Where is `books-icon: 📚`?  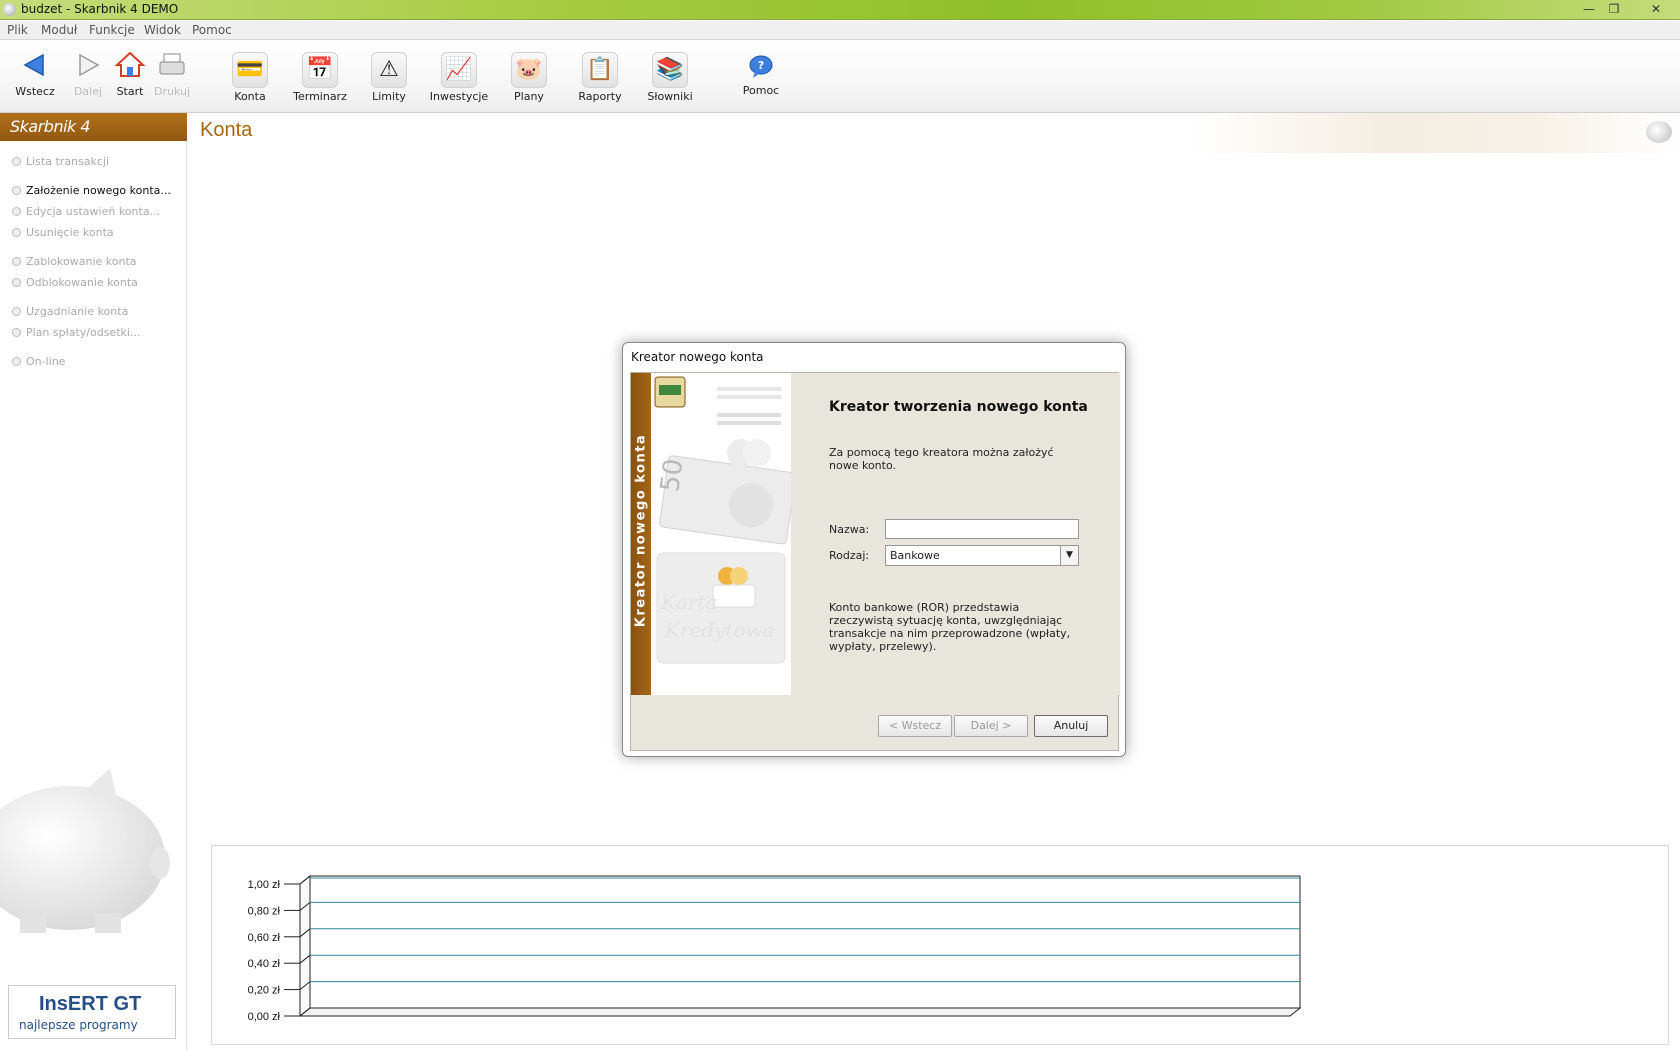 books-icon: 📚 is located at coordinates (670, 70).